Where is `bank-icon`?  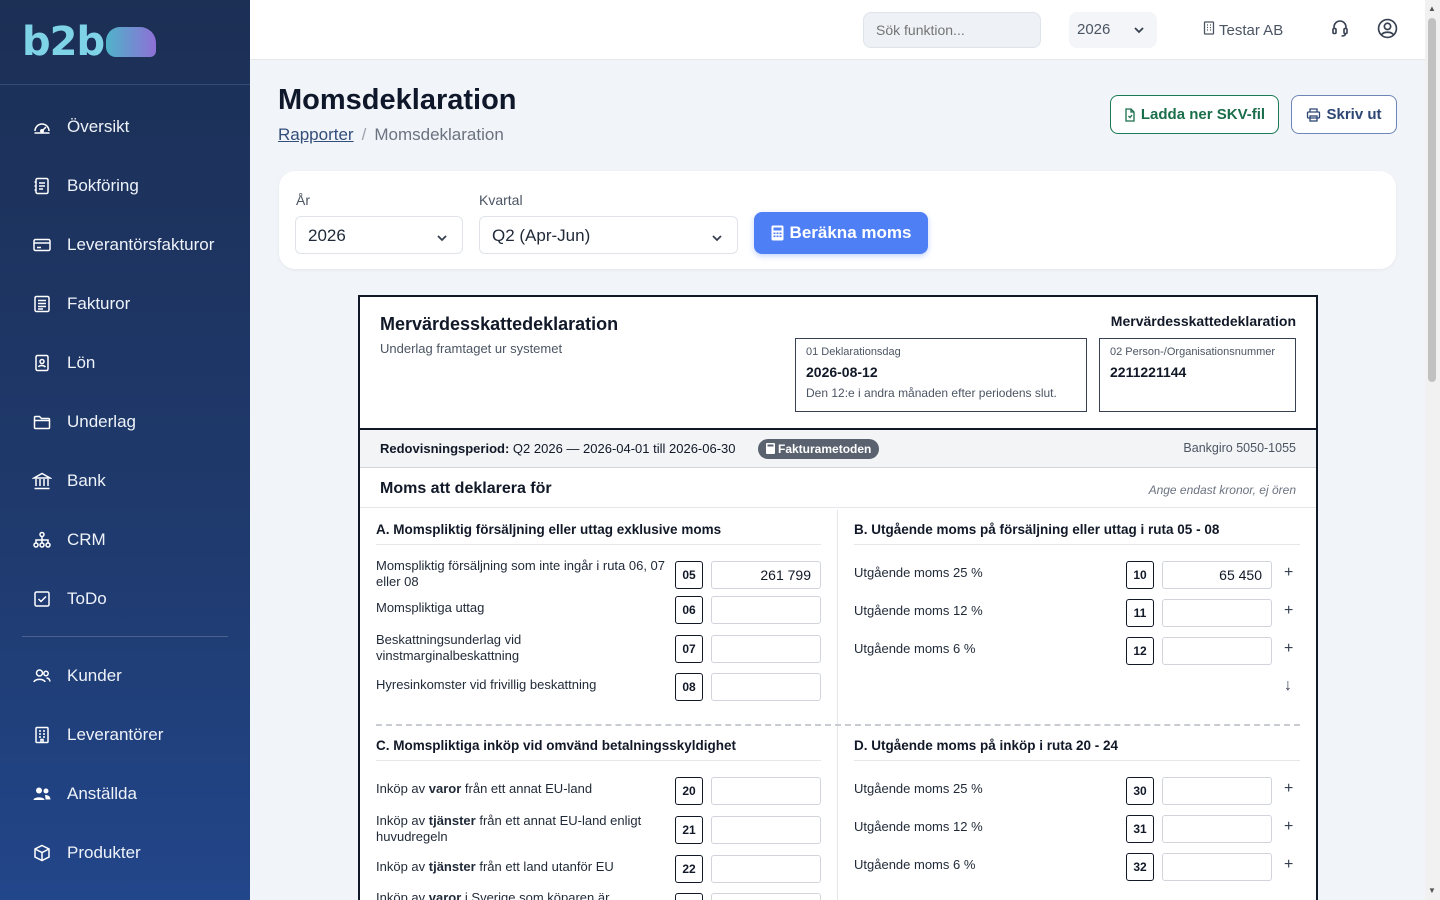 bank-icon is located at coordinates (42, 481).